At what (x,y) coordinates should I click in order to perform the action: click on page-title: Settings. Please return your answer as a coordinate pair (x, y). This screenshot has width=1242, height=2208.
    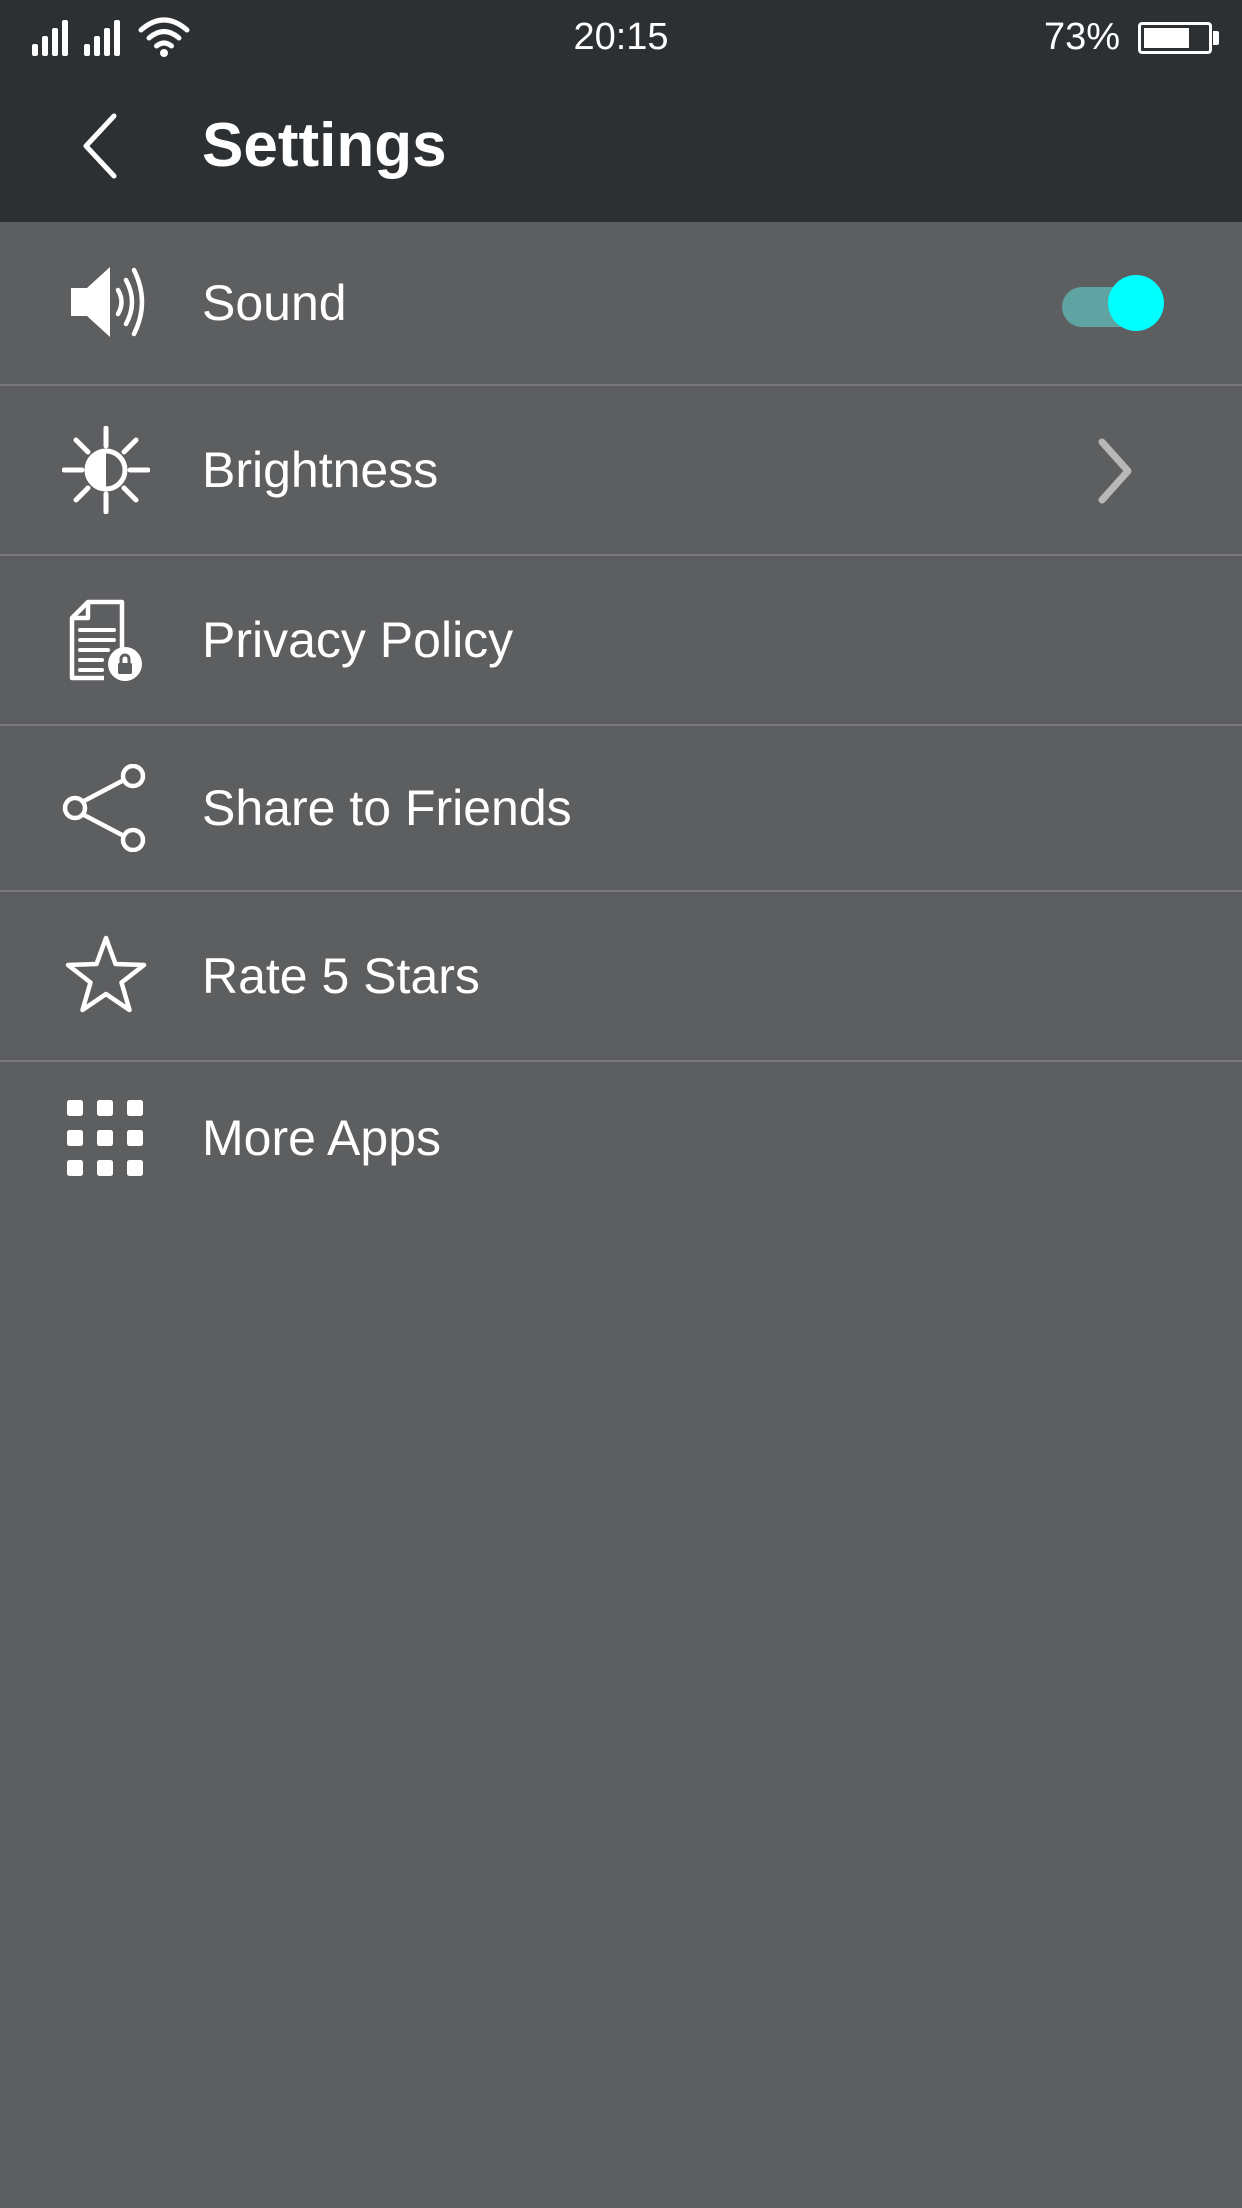
    Looking at the image, I should click on (324, 145).